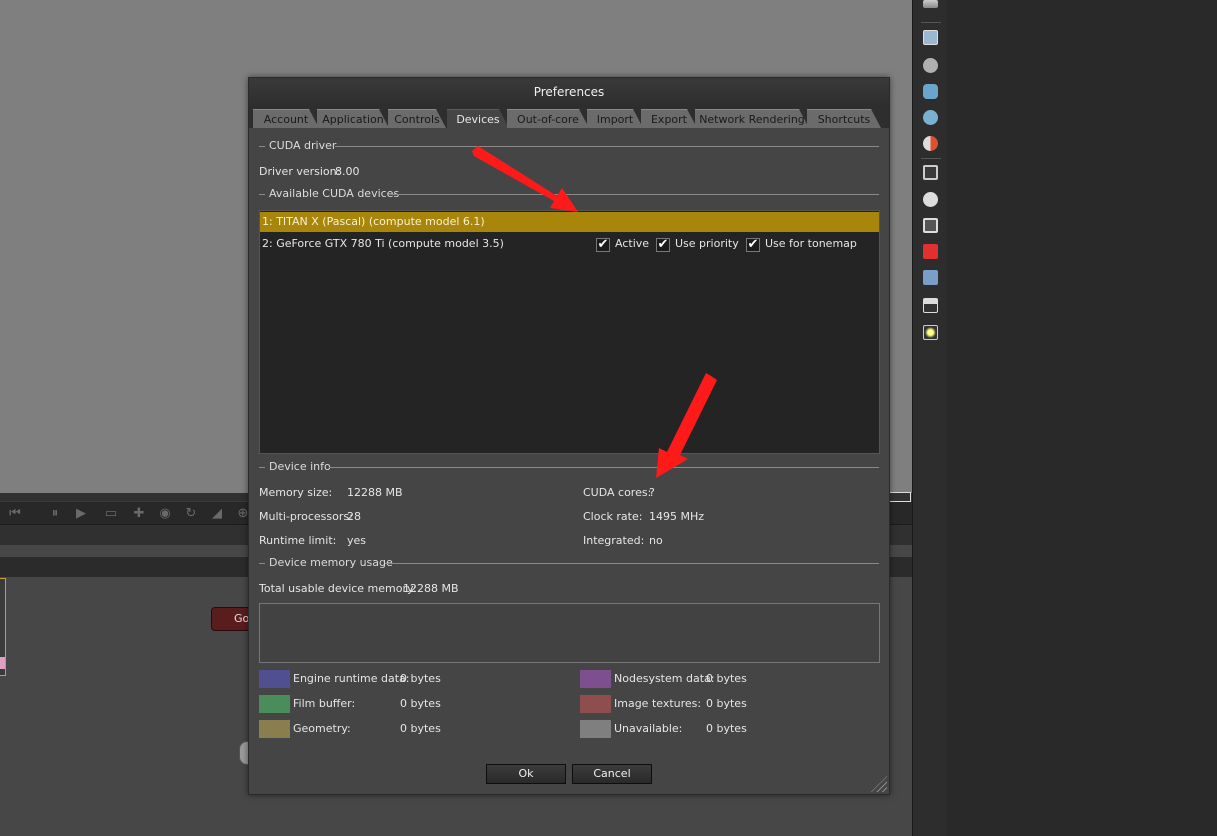 This screenshot has height=836, width=1217. I want to click on rewind-icon: ⏮, so click(15, 514).